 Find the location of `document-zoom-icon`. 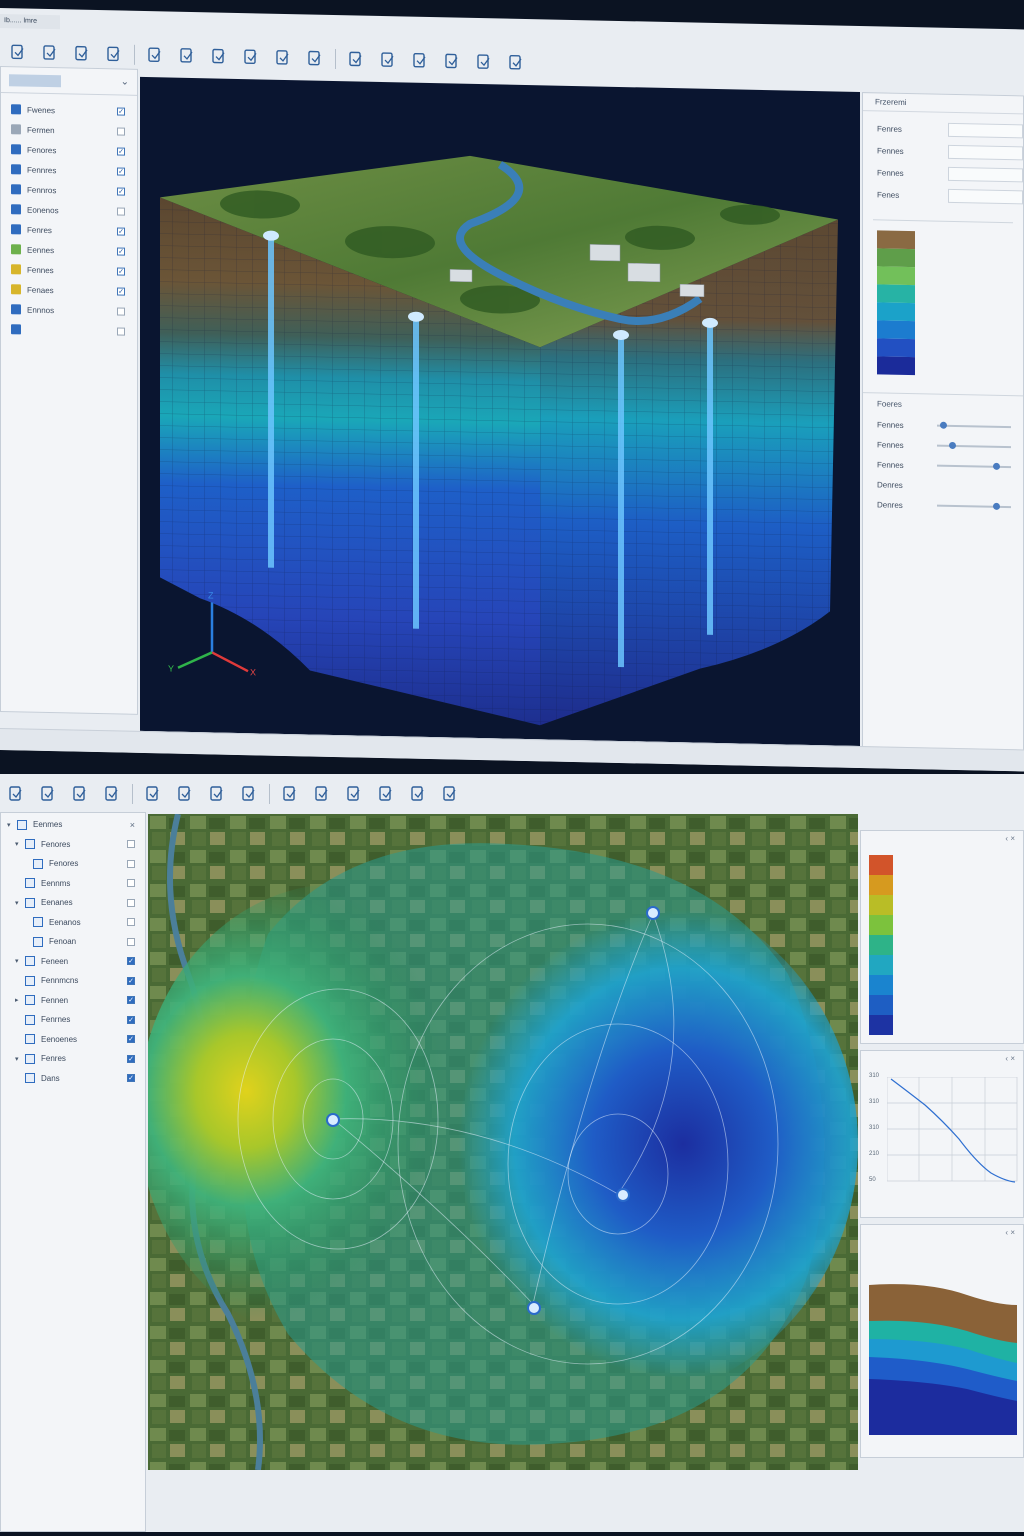

document-zoom-icon is located at coordinates (450, 794).